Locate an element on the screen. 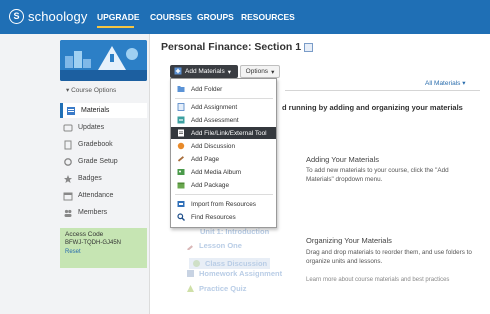 The height and width of the screenshot is (314, 490). assignment-icon is located at coordinates (181, 107).